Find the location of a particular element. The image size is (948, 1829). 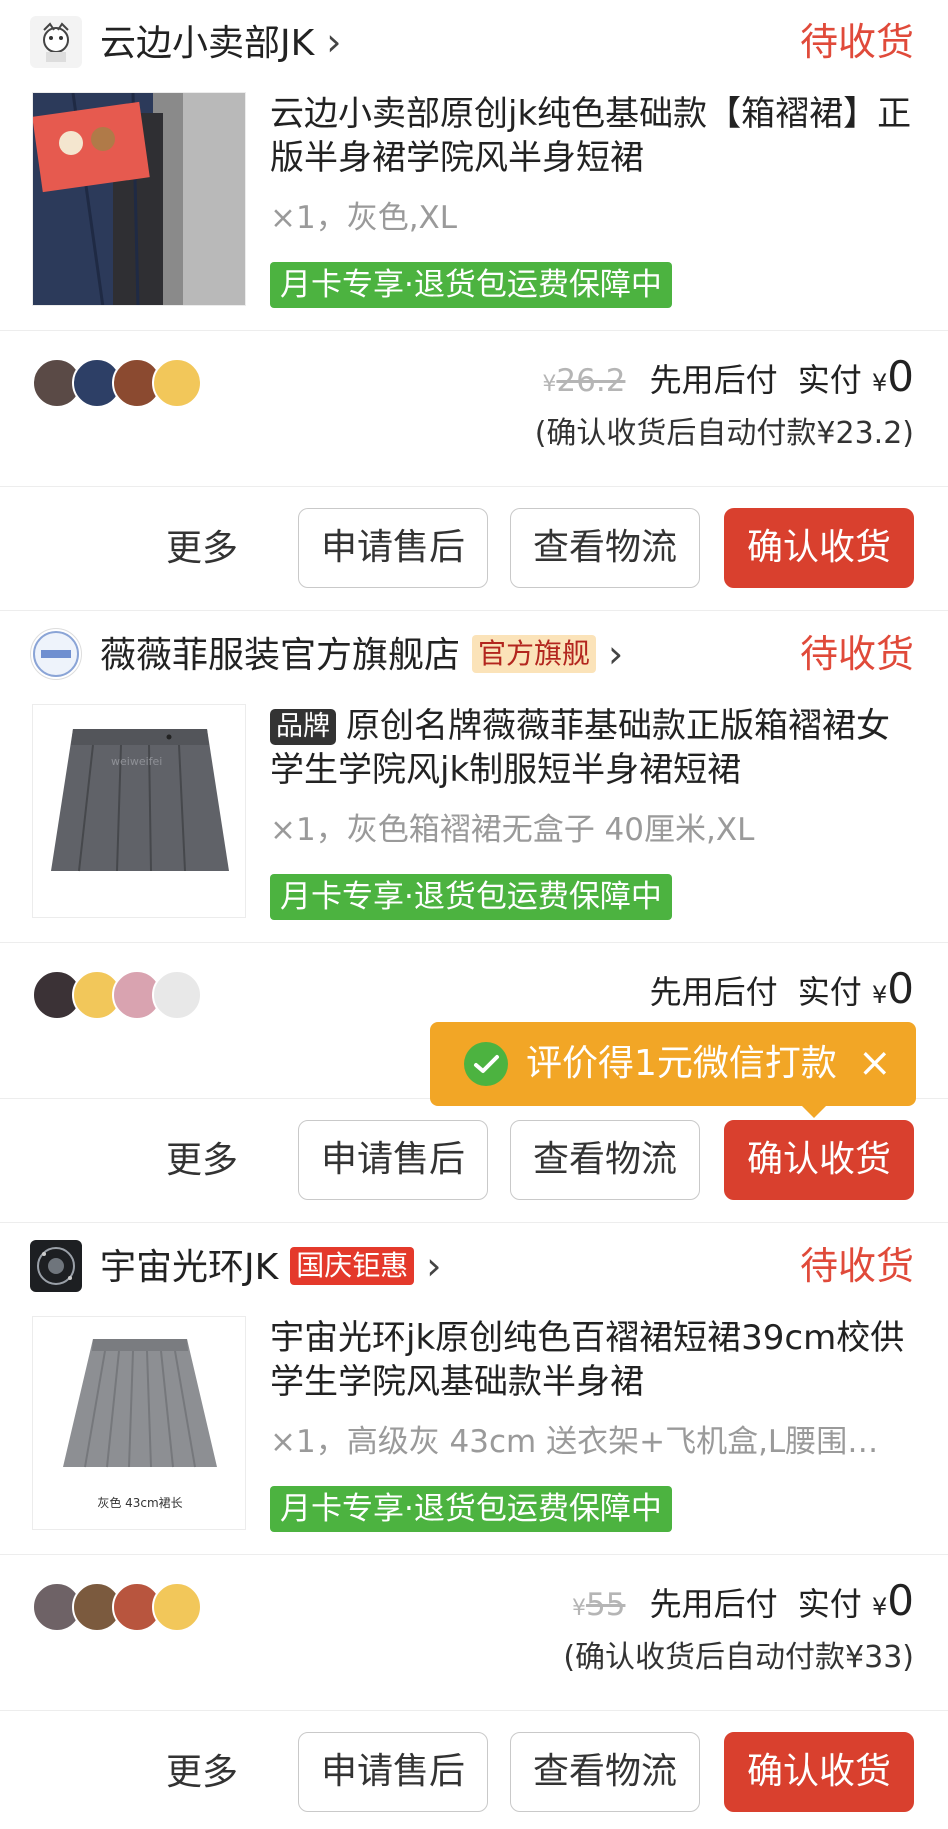

price-line: 先用后付 实付 ¥0 is located at coordinates (782, 992).